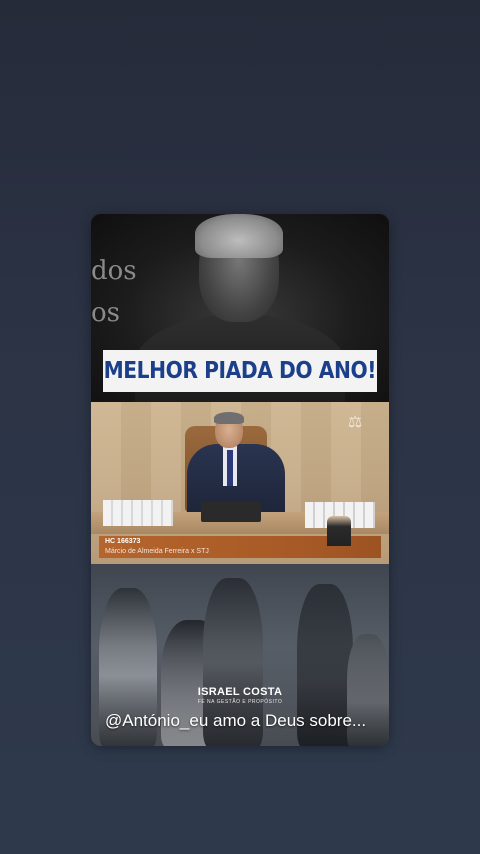  Describe the element at coordinates (138, 513) in the screenshot. I see `books-left` at that location.